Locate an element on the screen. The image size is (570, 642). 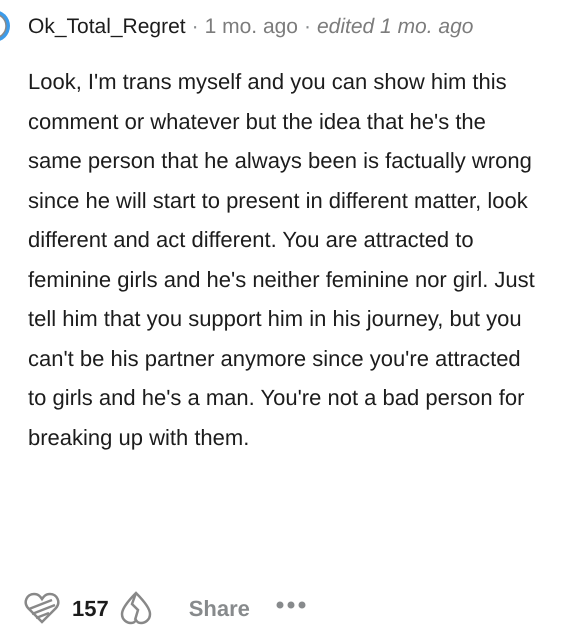
share-button: Share is located at coordinates (219, 608).